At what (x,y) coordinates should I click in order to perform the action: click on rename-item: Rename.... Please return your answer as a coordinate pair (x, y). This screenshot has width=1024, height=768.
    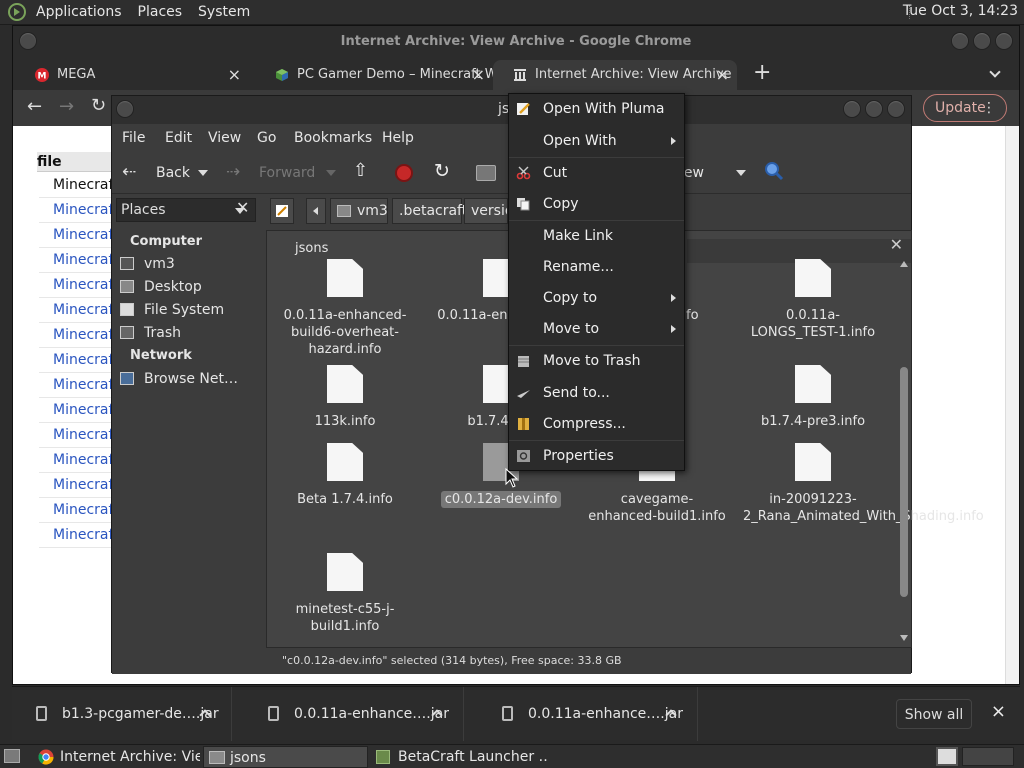
    Looking at the image, I should click on (596, 267).